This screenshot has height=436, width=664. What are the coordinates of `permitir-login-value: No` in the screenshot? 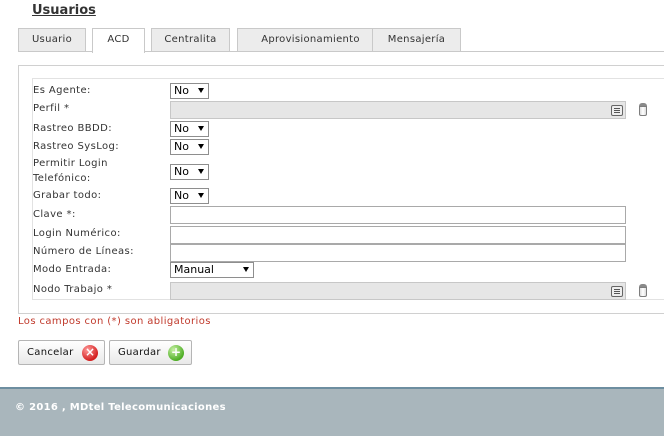 It's located at (181, 171).